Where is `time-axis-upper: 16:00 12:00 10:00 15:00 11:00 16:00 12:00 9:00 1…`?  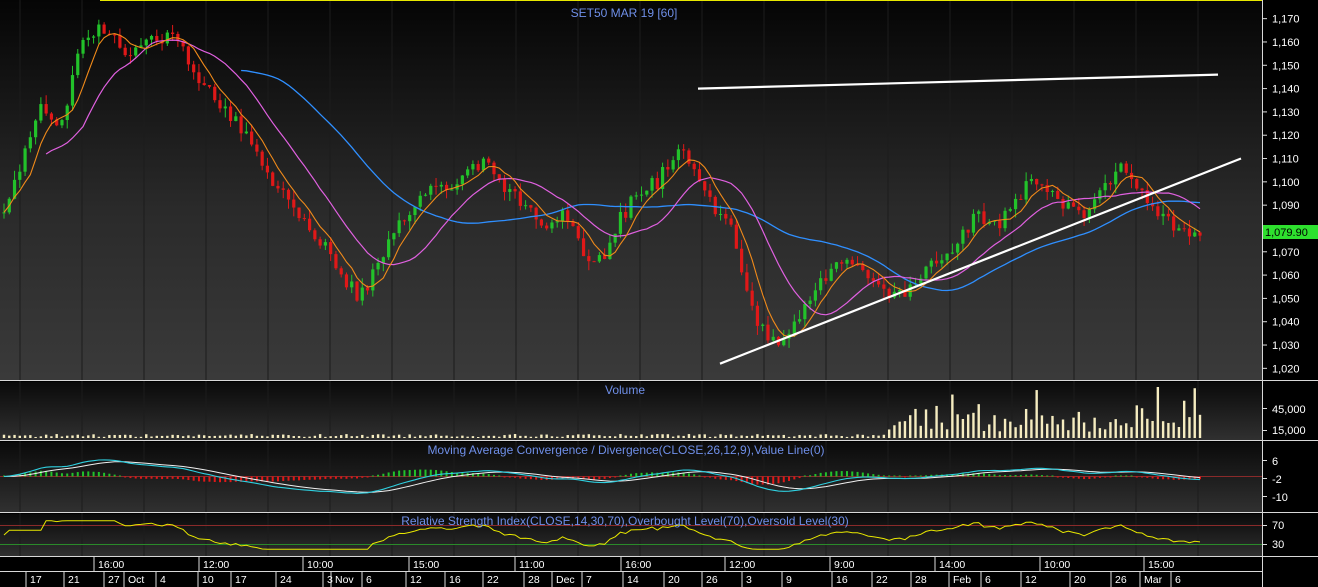 time-axis-upper: 16:00 12:00 10:00 15:00 11:00 16:00 12:00 9:00 1… is located at coordinates (633, 564).